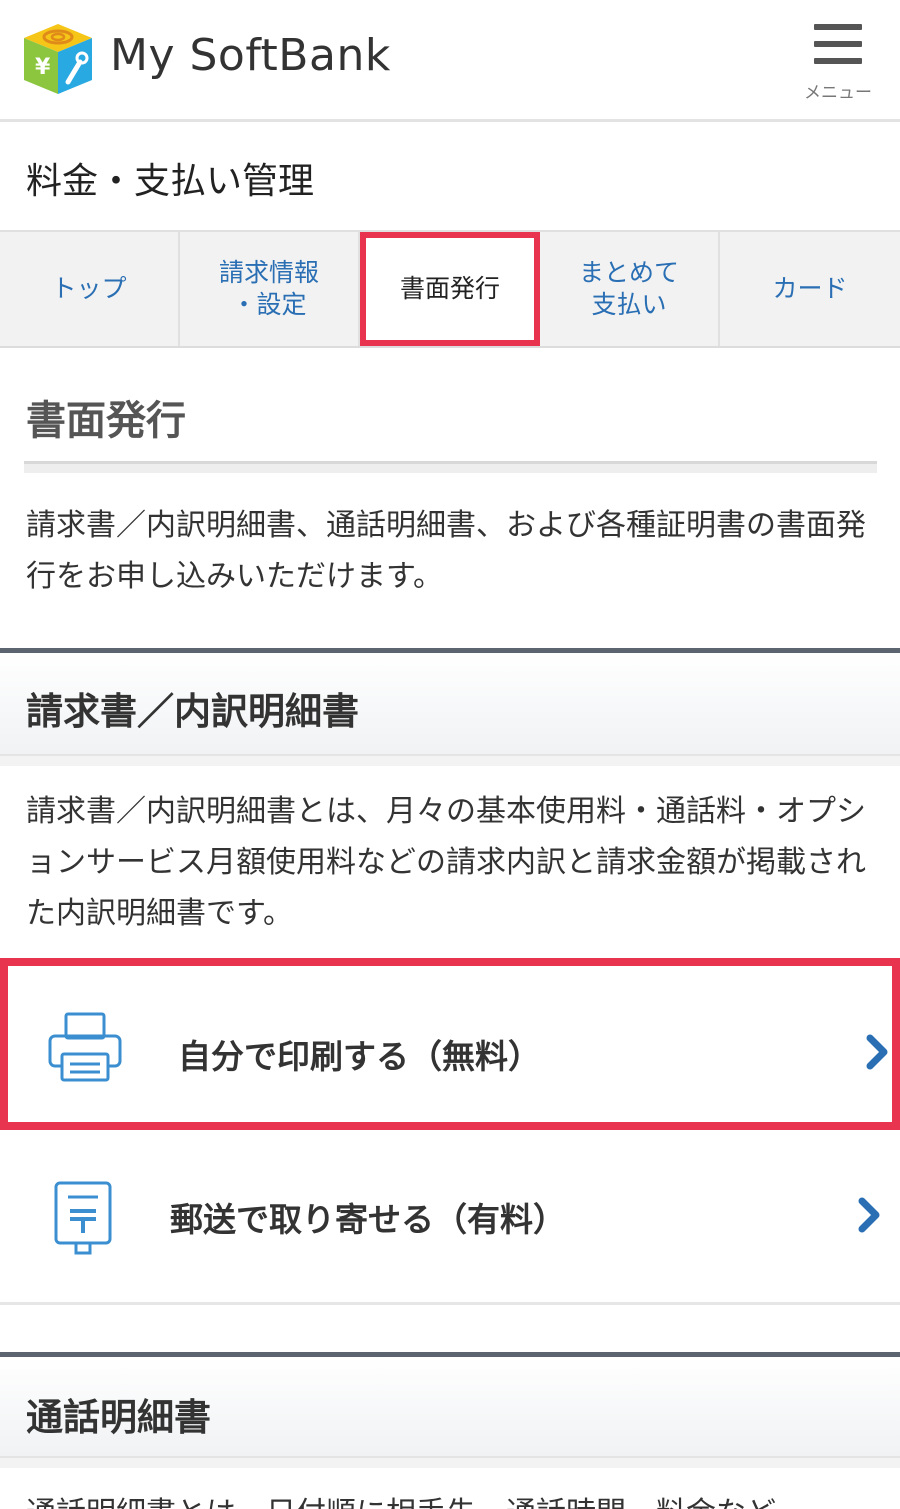 The width and height of the screenshot is (900, 1509). What do you see at coordinates (450, 702) in the screenshot?
I see `section-band-invoice: 請求書／内訳明細書` at bounding box center [450, 702].